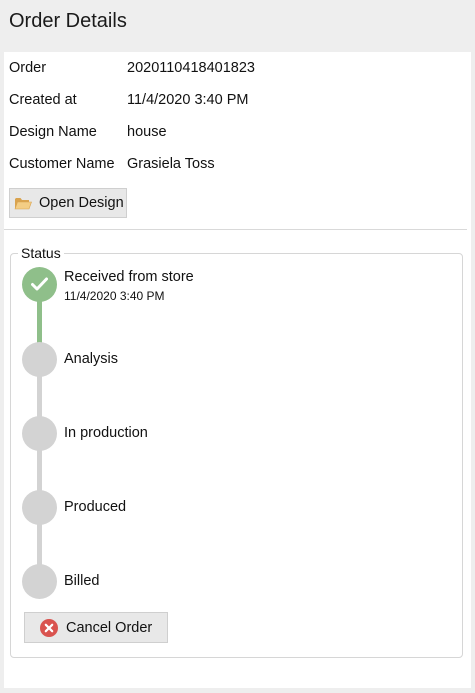 Image resolution: width=475 pixels, height=693 pixels. What do you see at coordinates (95, 507) in the screenshot?
I see `step-produced-label: Produced` at bounding box center [95, 507].